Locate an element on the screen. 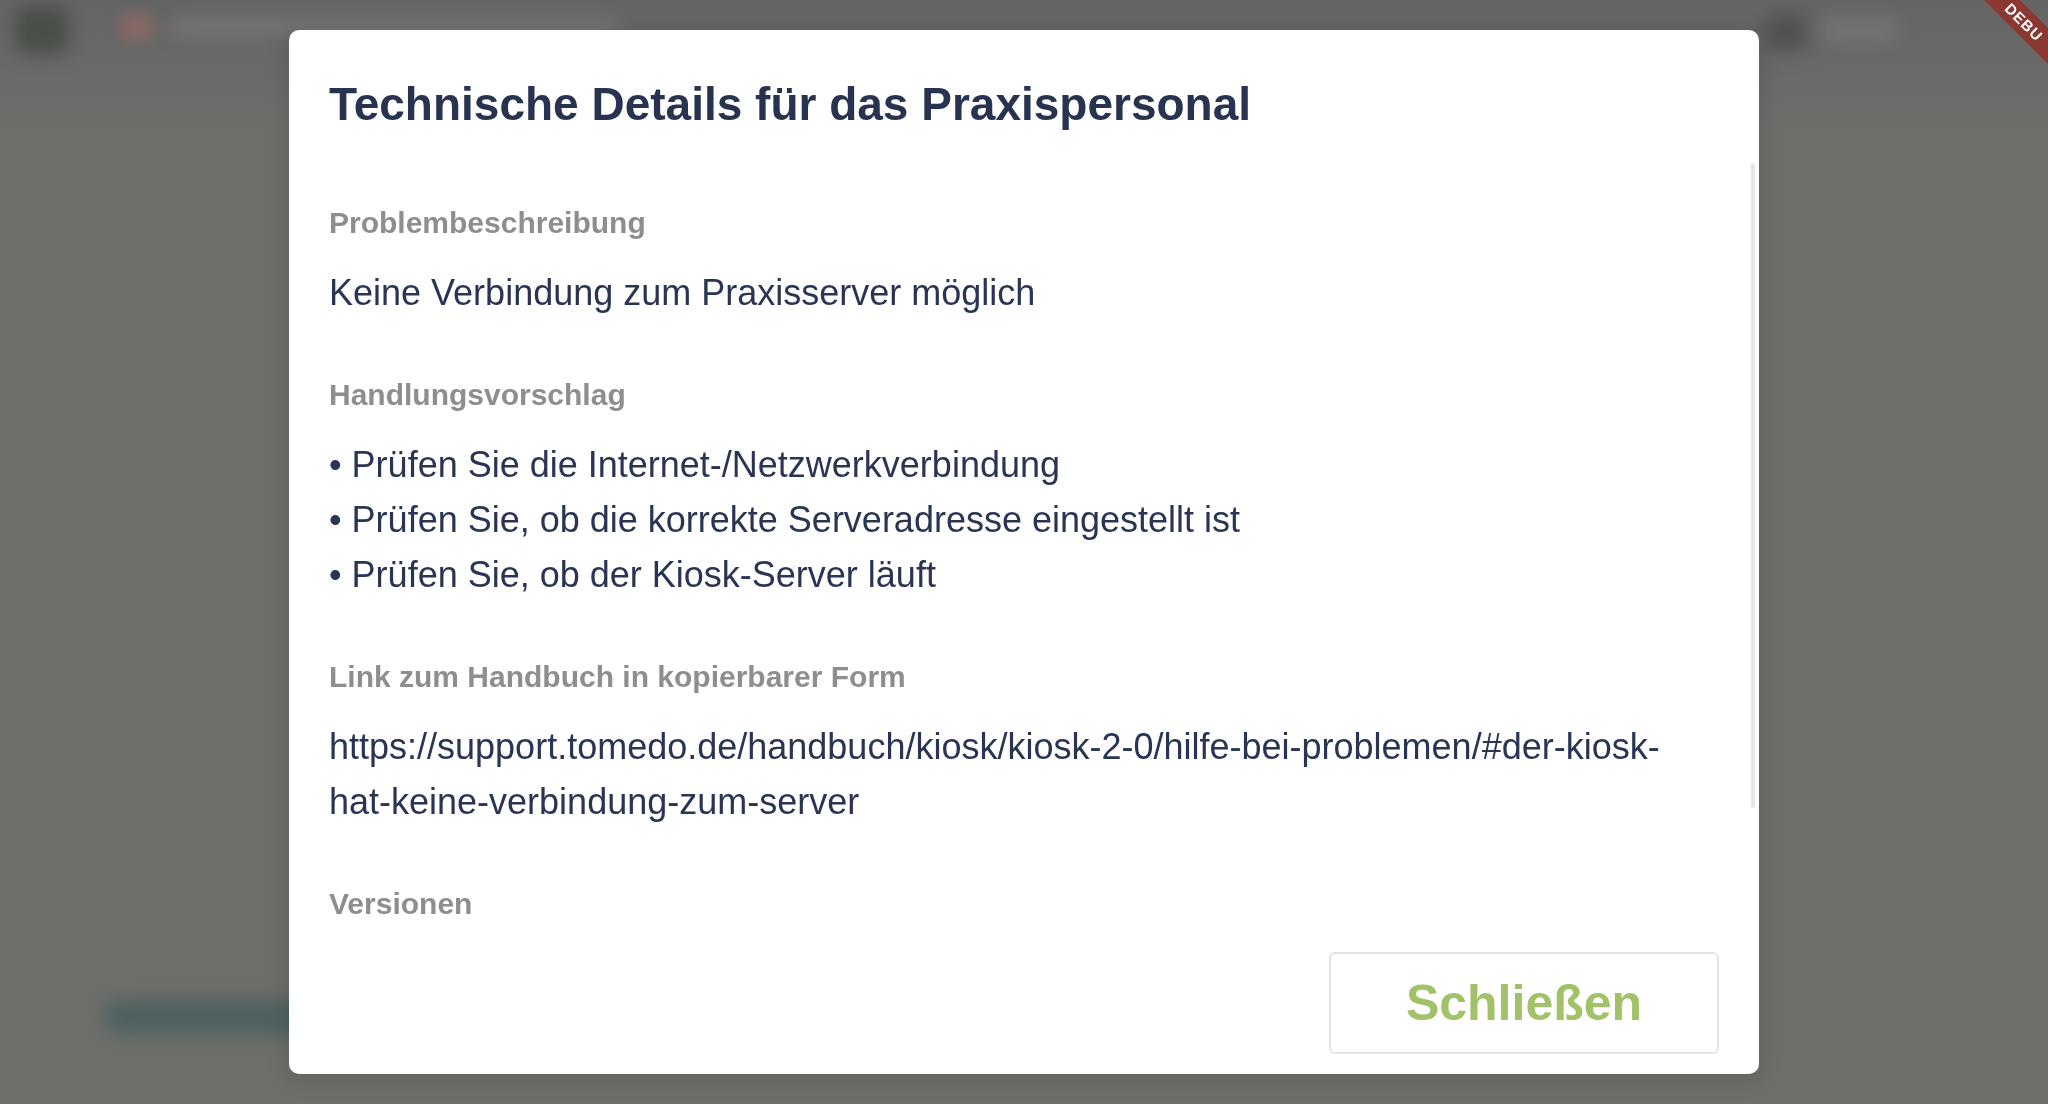 This screenshot has width=2048, height=1104. section-heading: Problembeschreibung is located at coordinates (487, 223).